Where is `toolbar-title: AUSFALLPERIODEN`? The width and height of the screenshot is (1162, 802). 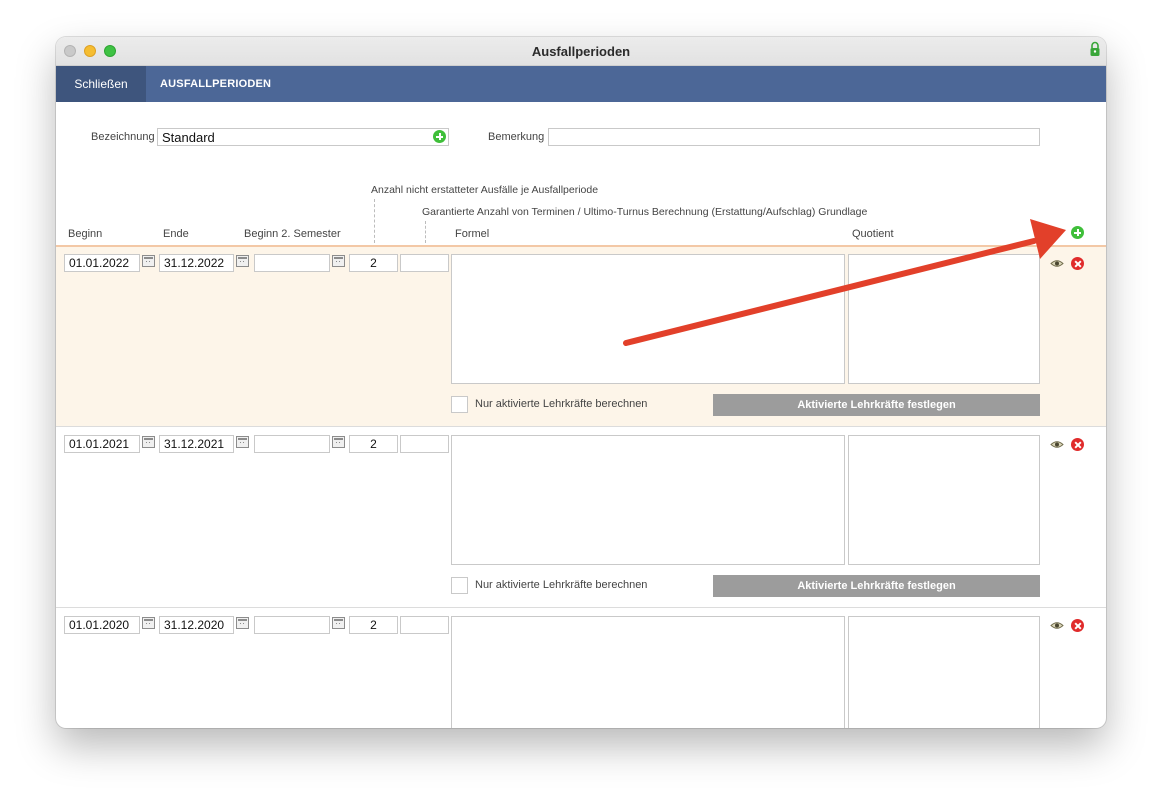
toolbar-title: AUSFALLPERIODEN is located at coordinates (216, 84).